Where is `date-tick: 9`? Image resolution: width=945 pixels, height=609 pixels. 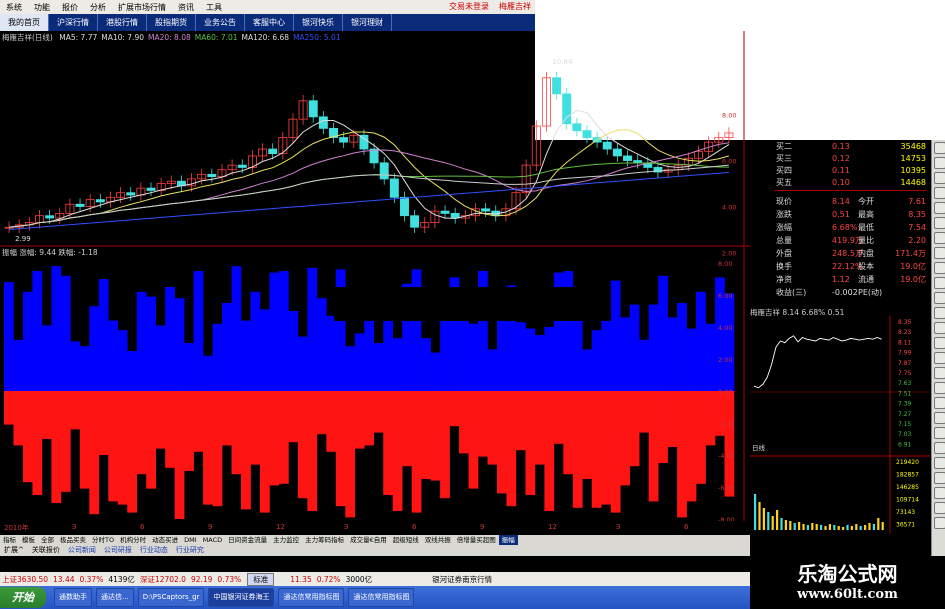 date-tick: 9 is located at coordinates (210, 527).